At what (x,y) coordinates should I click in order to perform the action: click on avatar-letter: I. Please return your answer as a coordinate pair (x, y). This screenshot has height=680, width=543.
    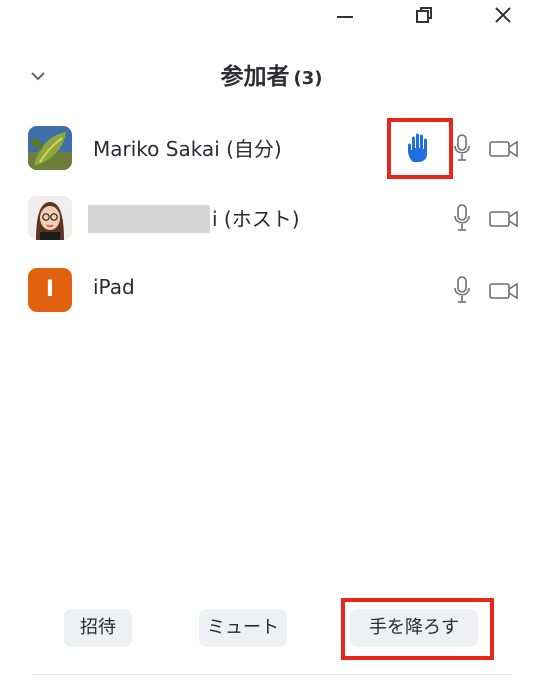
    Looking at the image, I should click on (50, 289).